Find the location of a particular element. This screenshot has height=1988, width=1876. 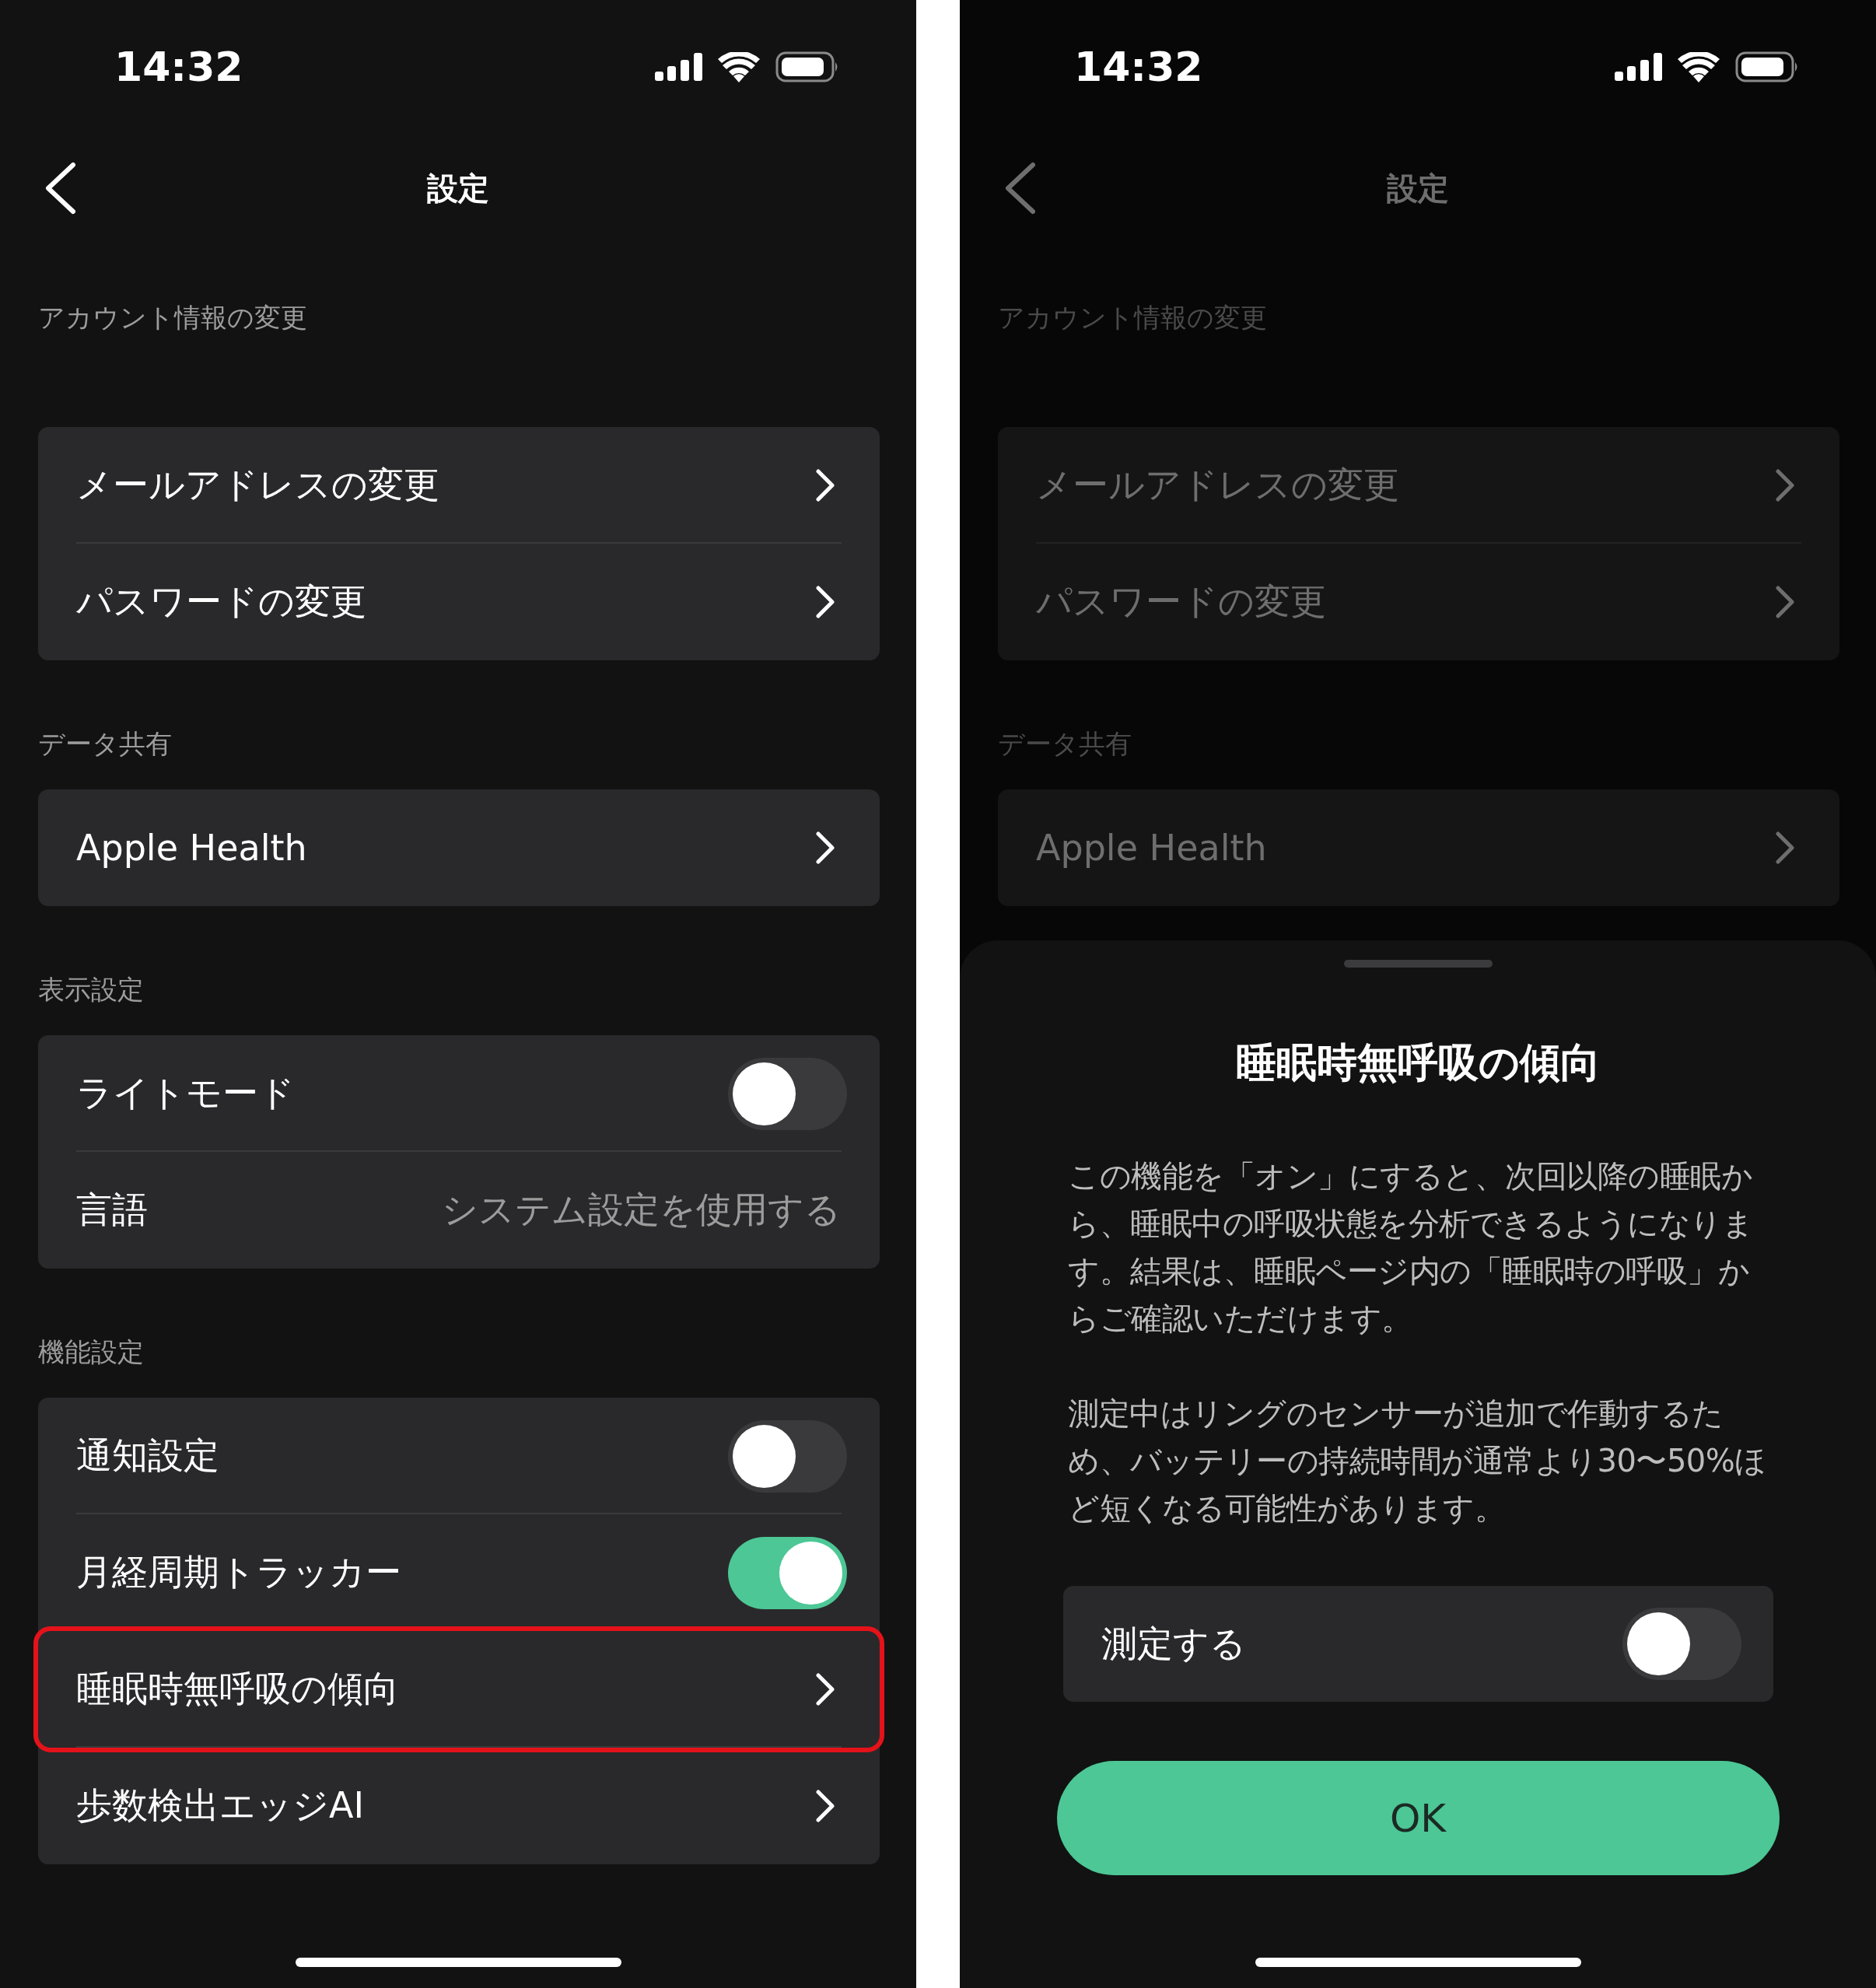

settings-row: 歩数検出エッジAI is located at coordinates (459, 1806).